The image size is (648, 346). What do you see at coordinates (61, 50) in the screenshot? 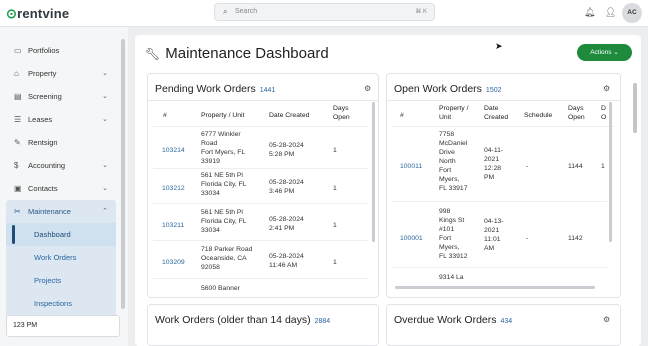
I see `sidebar-item-portfolios: ▭ Portfolios` at bounding box center [61, 50].